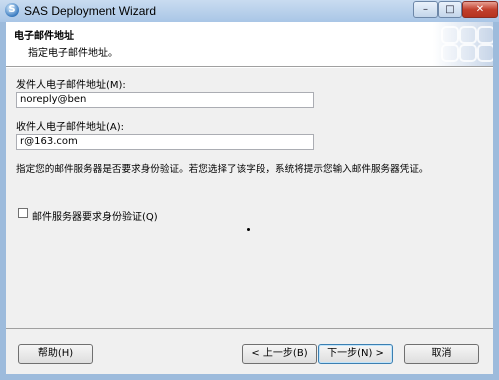 This screenshot has height=380, width=499. Describe the element at coordinates (95, 215) in the screenshot. I see `auth-required-label: 邮件服务器要求身份验证(Q)` at that location.